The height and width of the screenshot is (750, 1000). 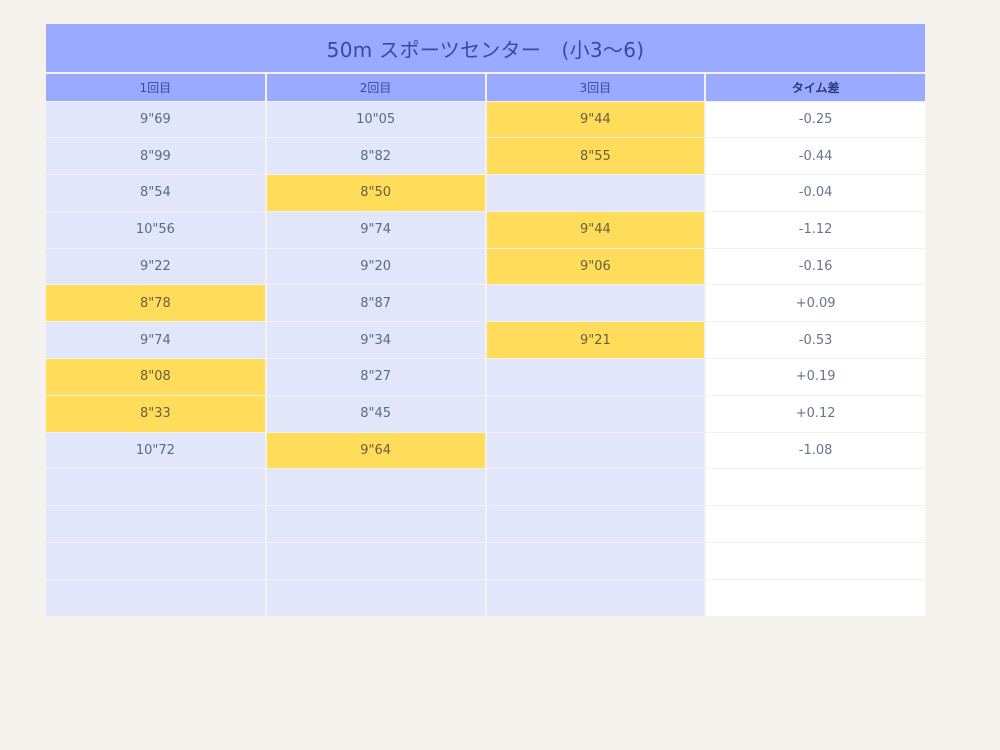 What do you see at coordinates (815, 413) in the screenshot?
I see `time-diff-cell: +0.12` at bounding box center [815, 413].